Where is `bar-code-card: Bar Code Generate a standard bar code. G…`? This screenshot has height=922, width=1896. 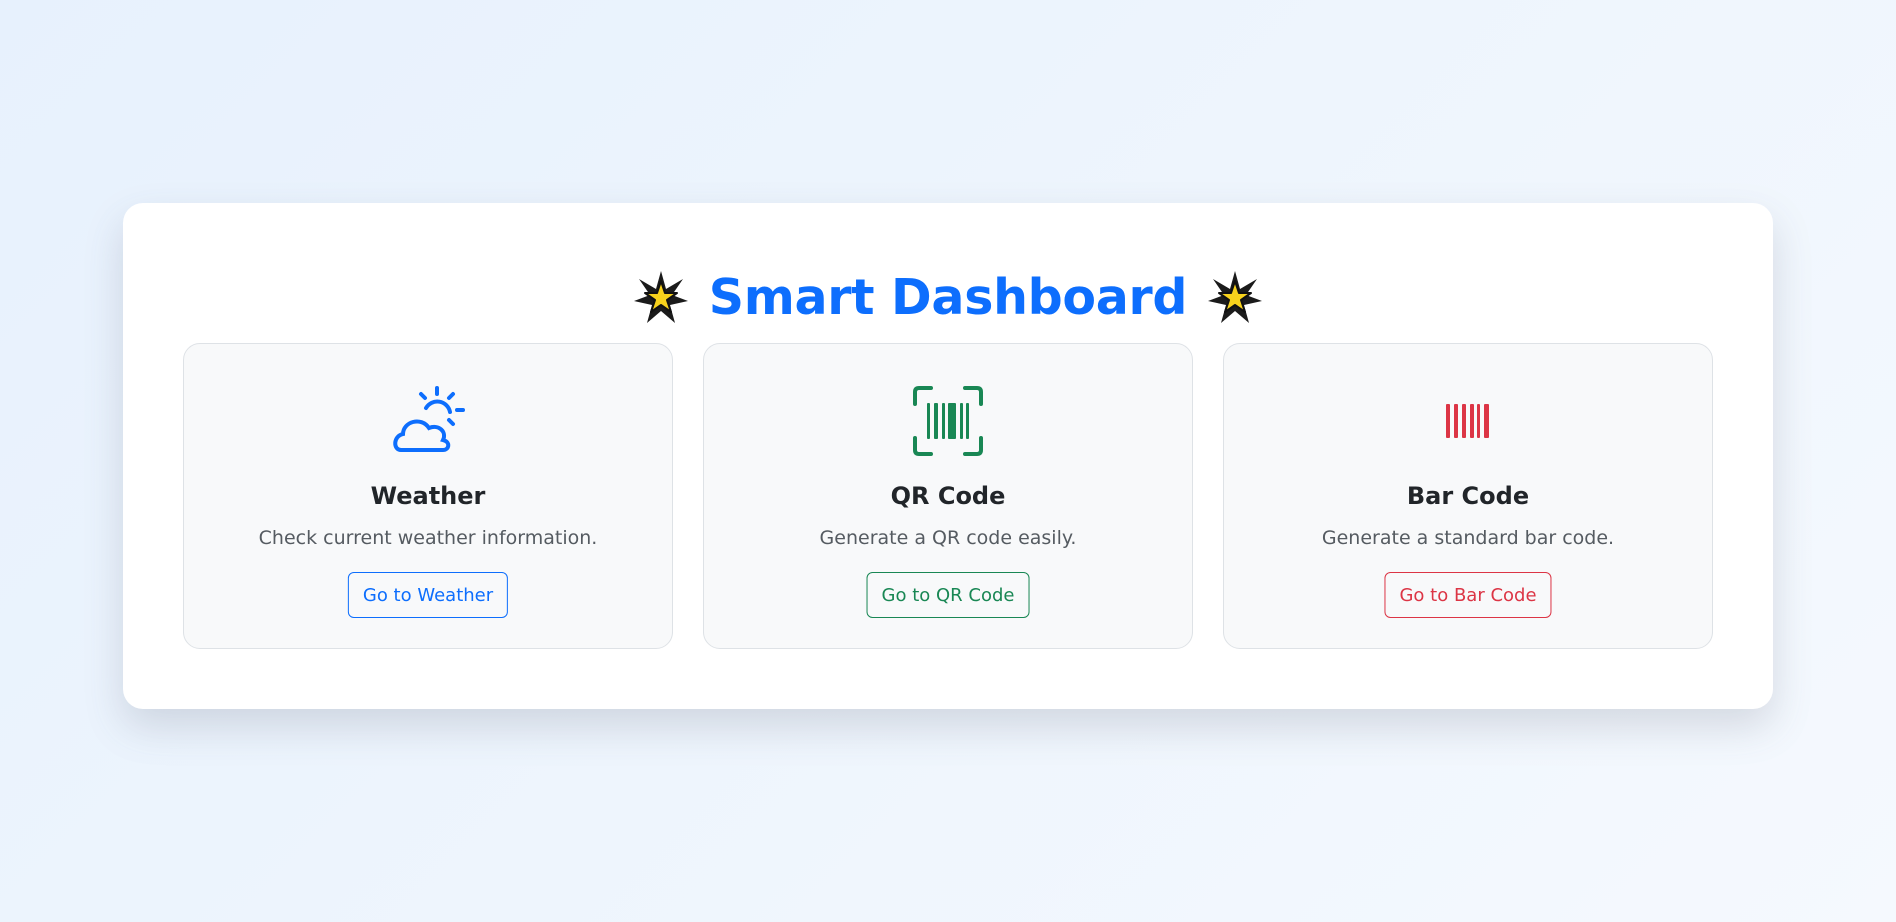
bar-code-card: Bar Code Generate a standard bar code. G… is located at coordinates (1468, 496).